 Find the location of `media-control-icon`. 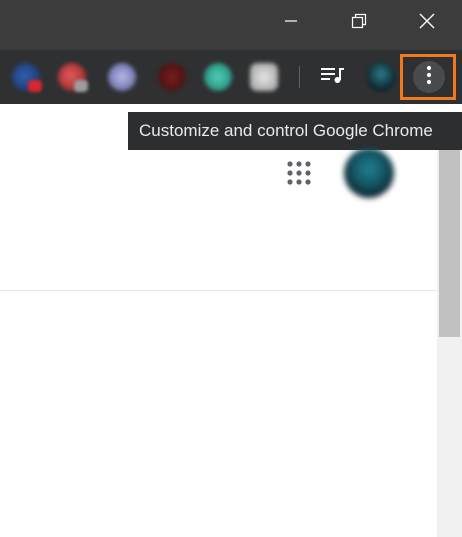

media-control-icon is located at coordinates (333, 77).